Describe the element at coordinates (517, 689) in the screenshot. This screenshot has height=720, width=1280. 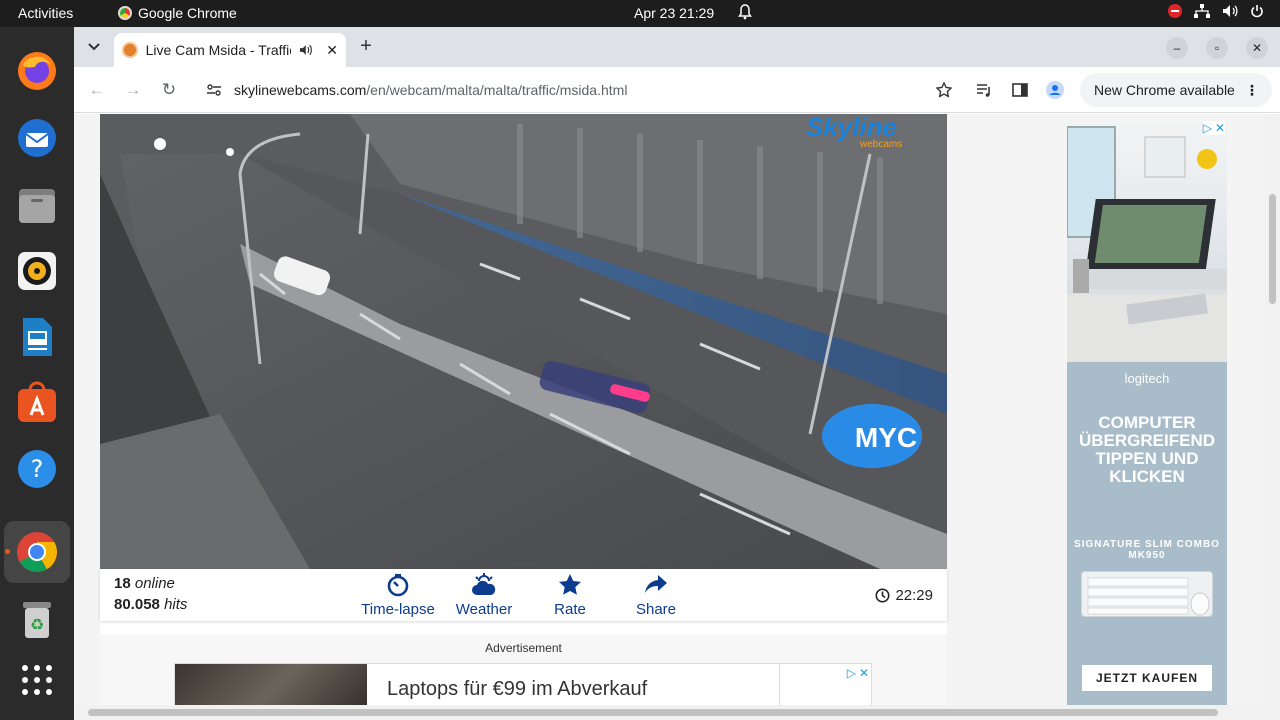
I see `banner-ad-text: Laptops für €99 im Abverkauf` at that location.